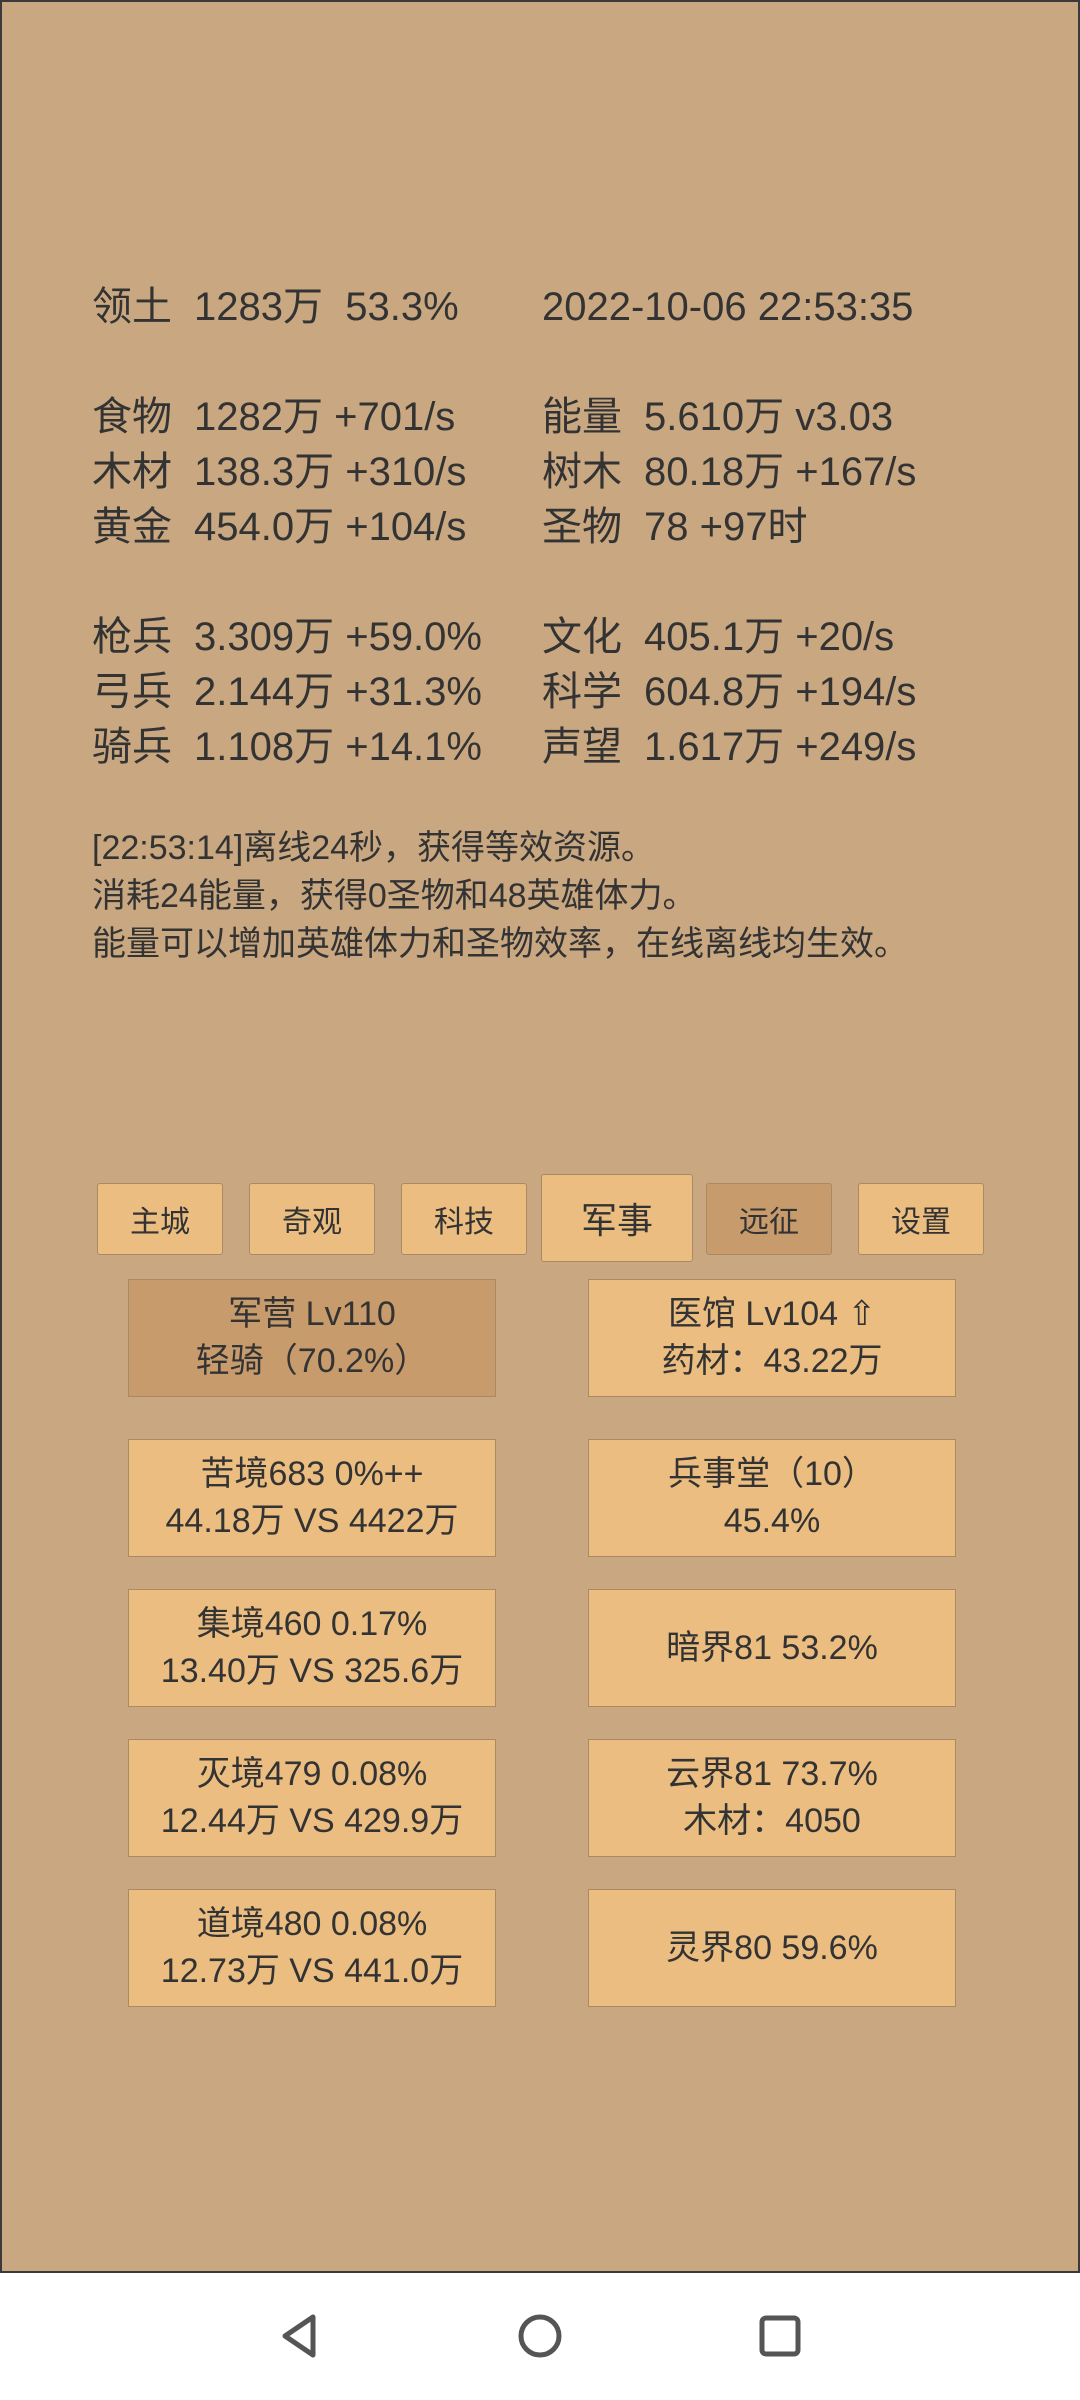 This screenshot has height=2400, width=1080. I want to click on cavalry-value: 1.108万 +14.1%, so click(338, 747).